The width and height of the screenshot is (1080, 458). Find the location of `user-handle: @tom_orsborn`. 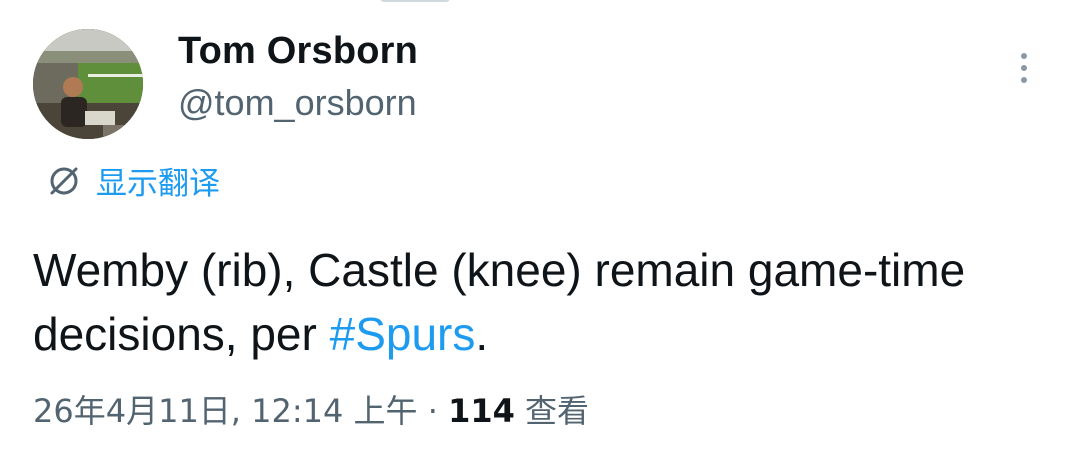

user-handle: @tom_orsborn is located at coordinates (297, 103).